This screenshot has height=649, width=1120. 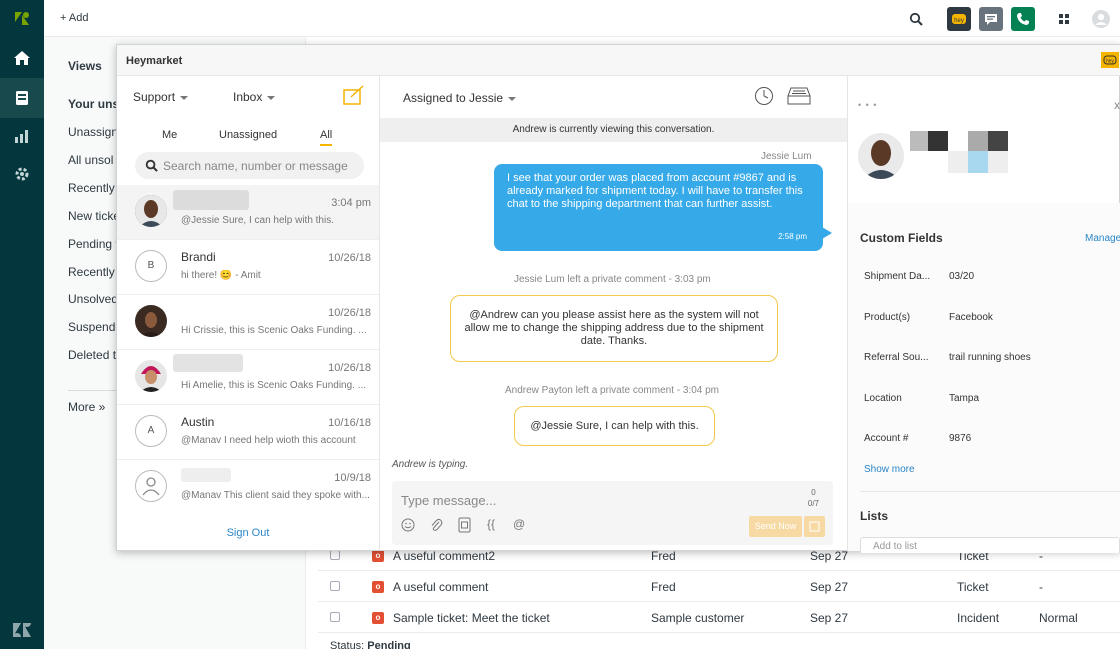 I want to click on merge-field-button: {{, so click(x=491, y=524).